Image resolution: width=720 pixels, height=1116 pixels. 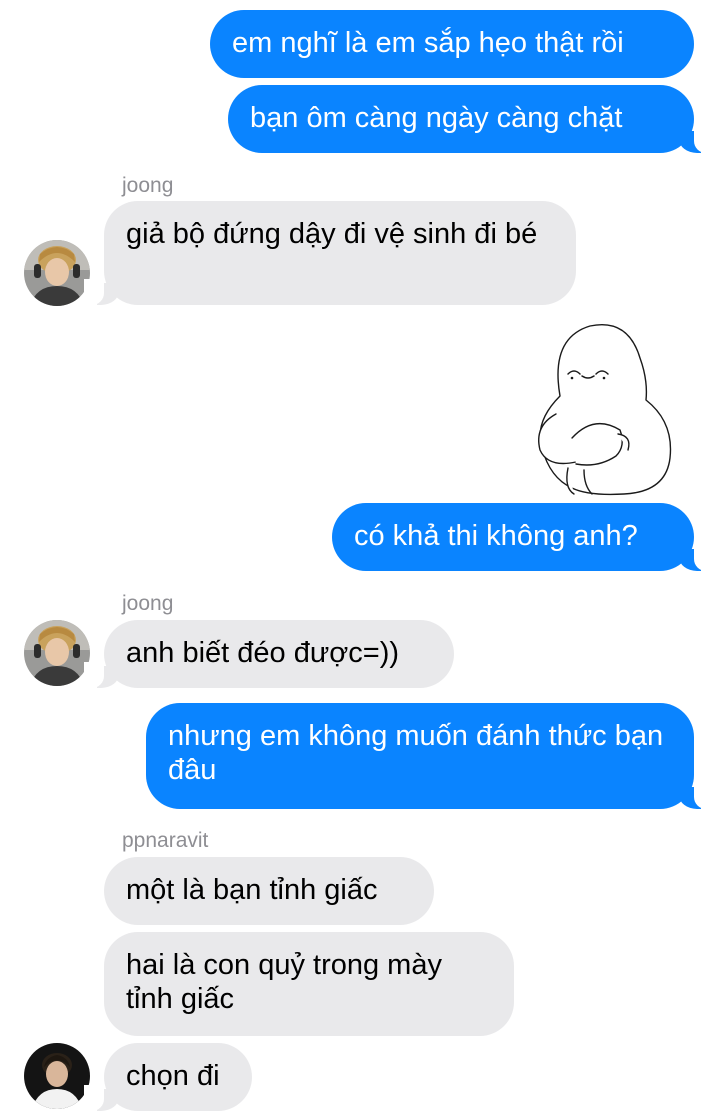 I want to click on message-text: có khả thi không anh?, so click(x=496, y=536).